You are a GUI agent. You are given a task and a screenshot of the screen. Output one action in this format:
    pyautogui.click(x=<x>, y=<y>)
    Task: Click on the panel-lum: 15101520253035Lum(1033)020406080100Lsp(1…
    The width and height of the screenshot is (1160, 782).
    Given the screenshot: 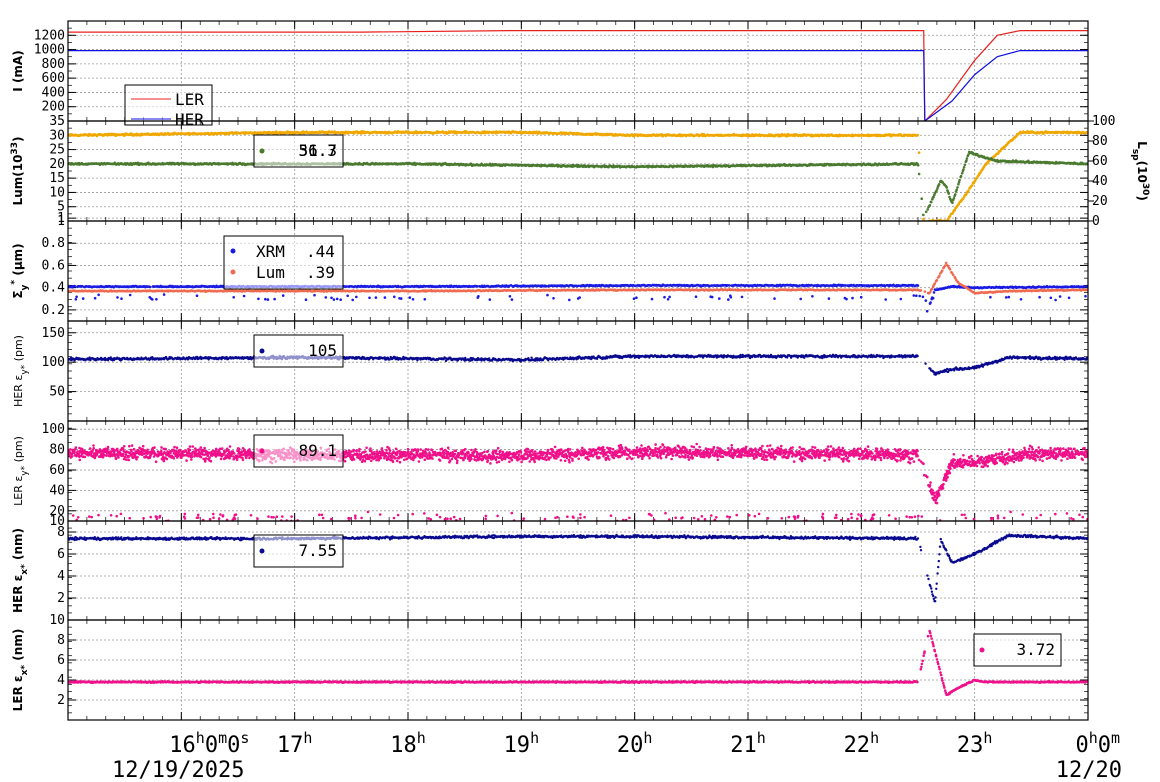 What is the action you would take?
    pyautogui.click(x=580, y=171)
    